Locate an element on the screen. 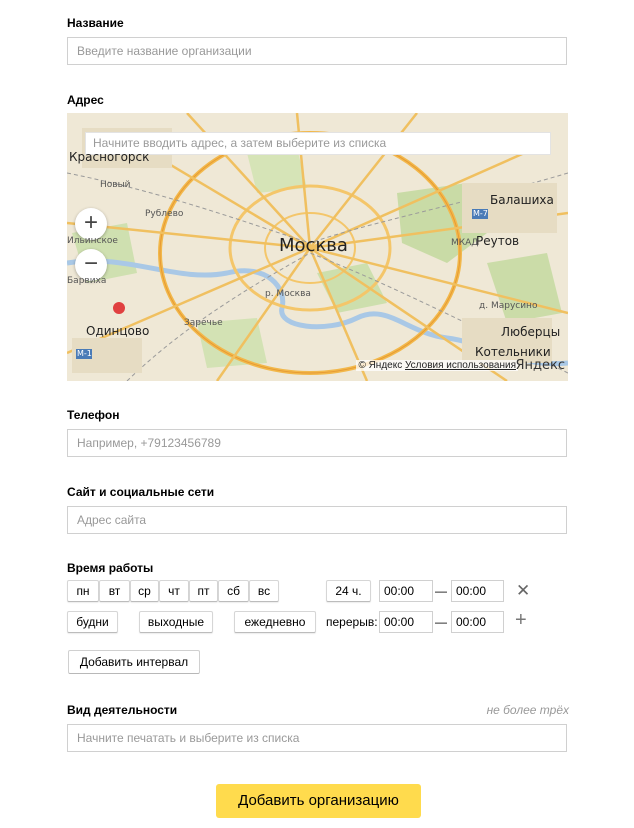  submit-button: Добавить организацию is located at coordinates (318, 801).